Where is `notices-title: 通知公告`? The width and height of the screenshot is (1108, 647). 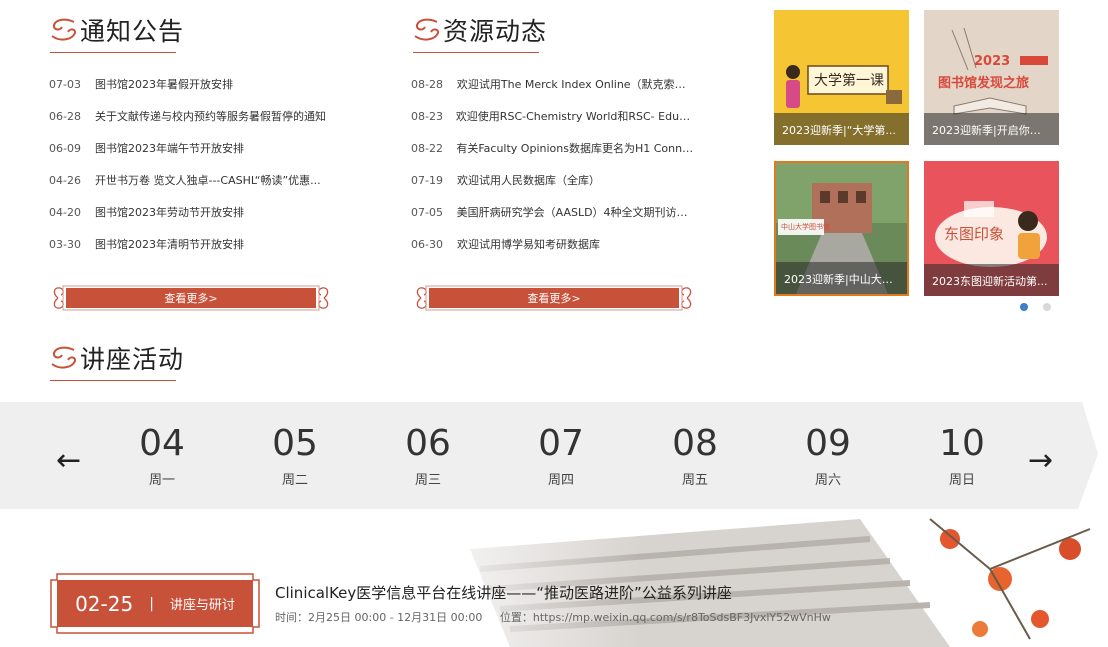
notices-title: 通知公告 is located at coordinates (132, 31).